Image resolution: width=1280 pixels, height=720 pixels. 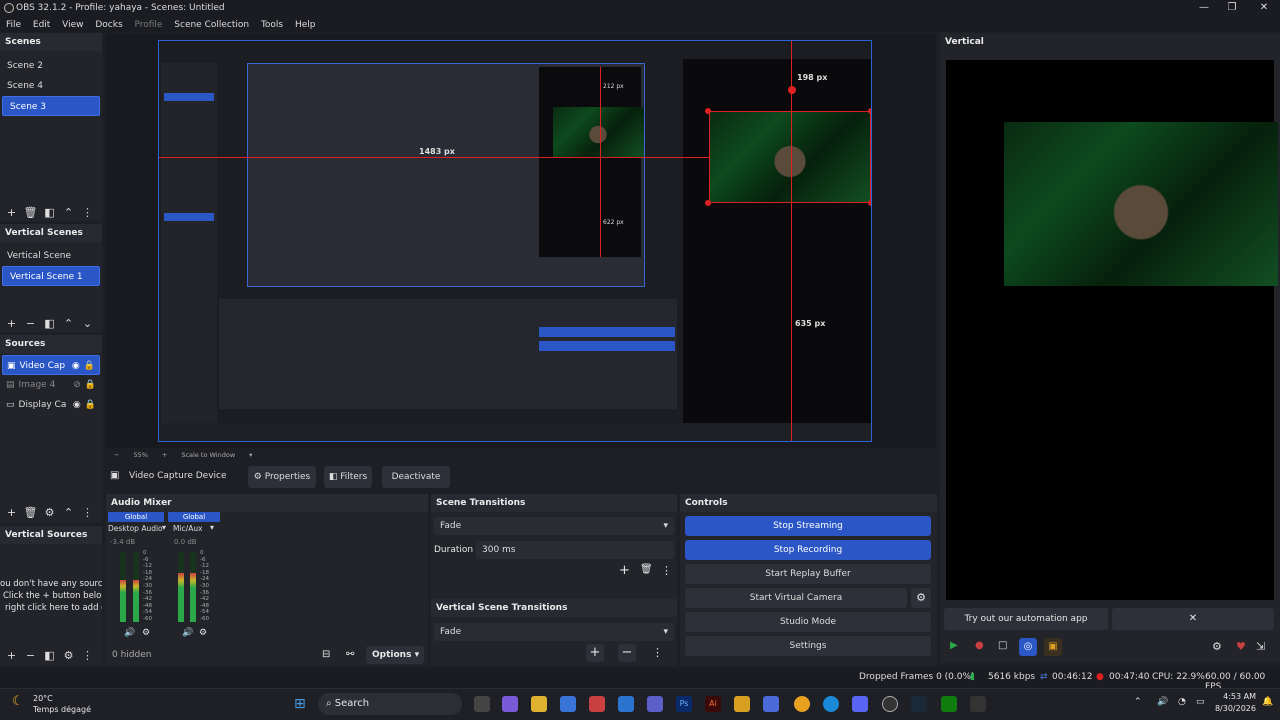 What do you see at coordinates (77, 385) in the screenshot?
I see `eye-hidden-icon: ⊘` at bounding box center [77, 385].